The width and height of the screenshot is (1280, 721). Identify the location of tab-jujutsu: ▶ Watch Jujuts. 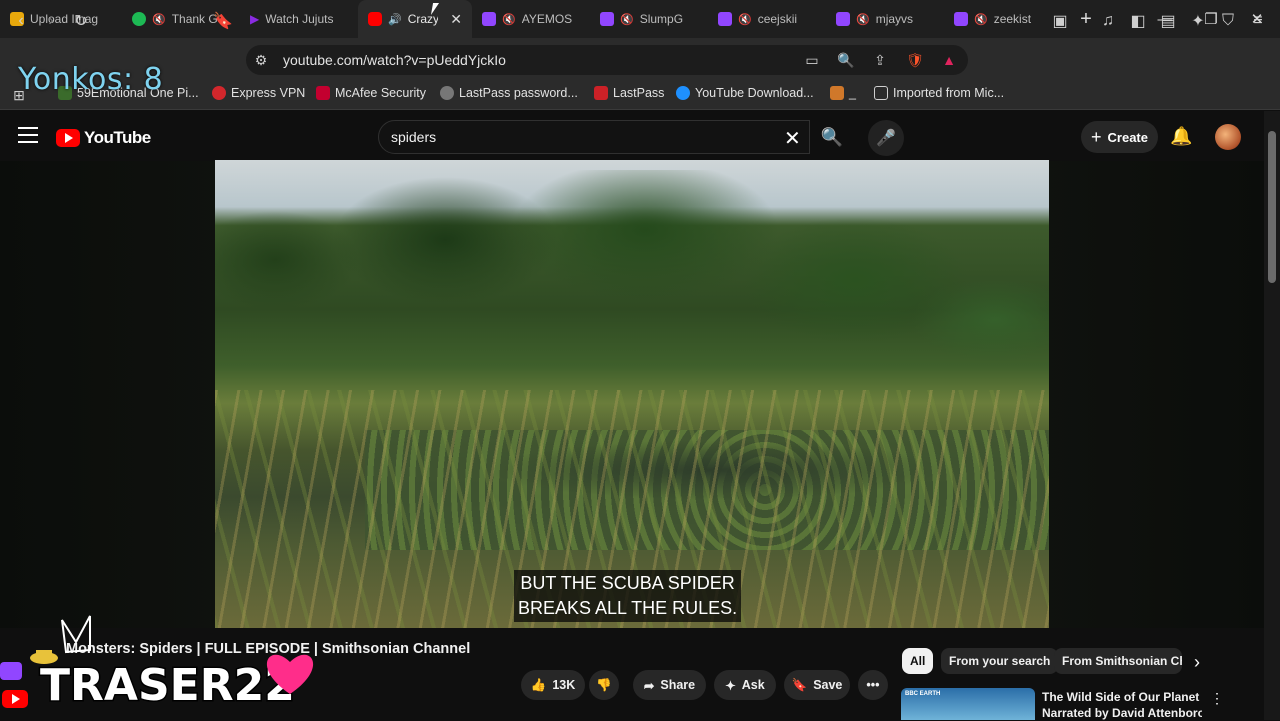
(299, 19).